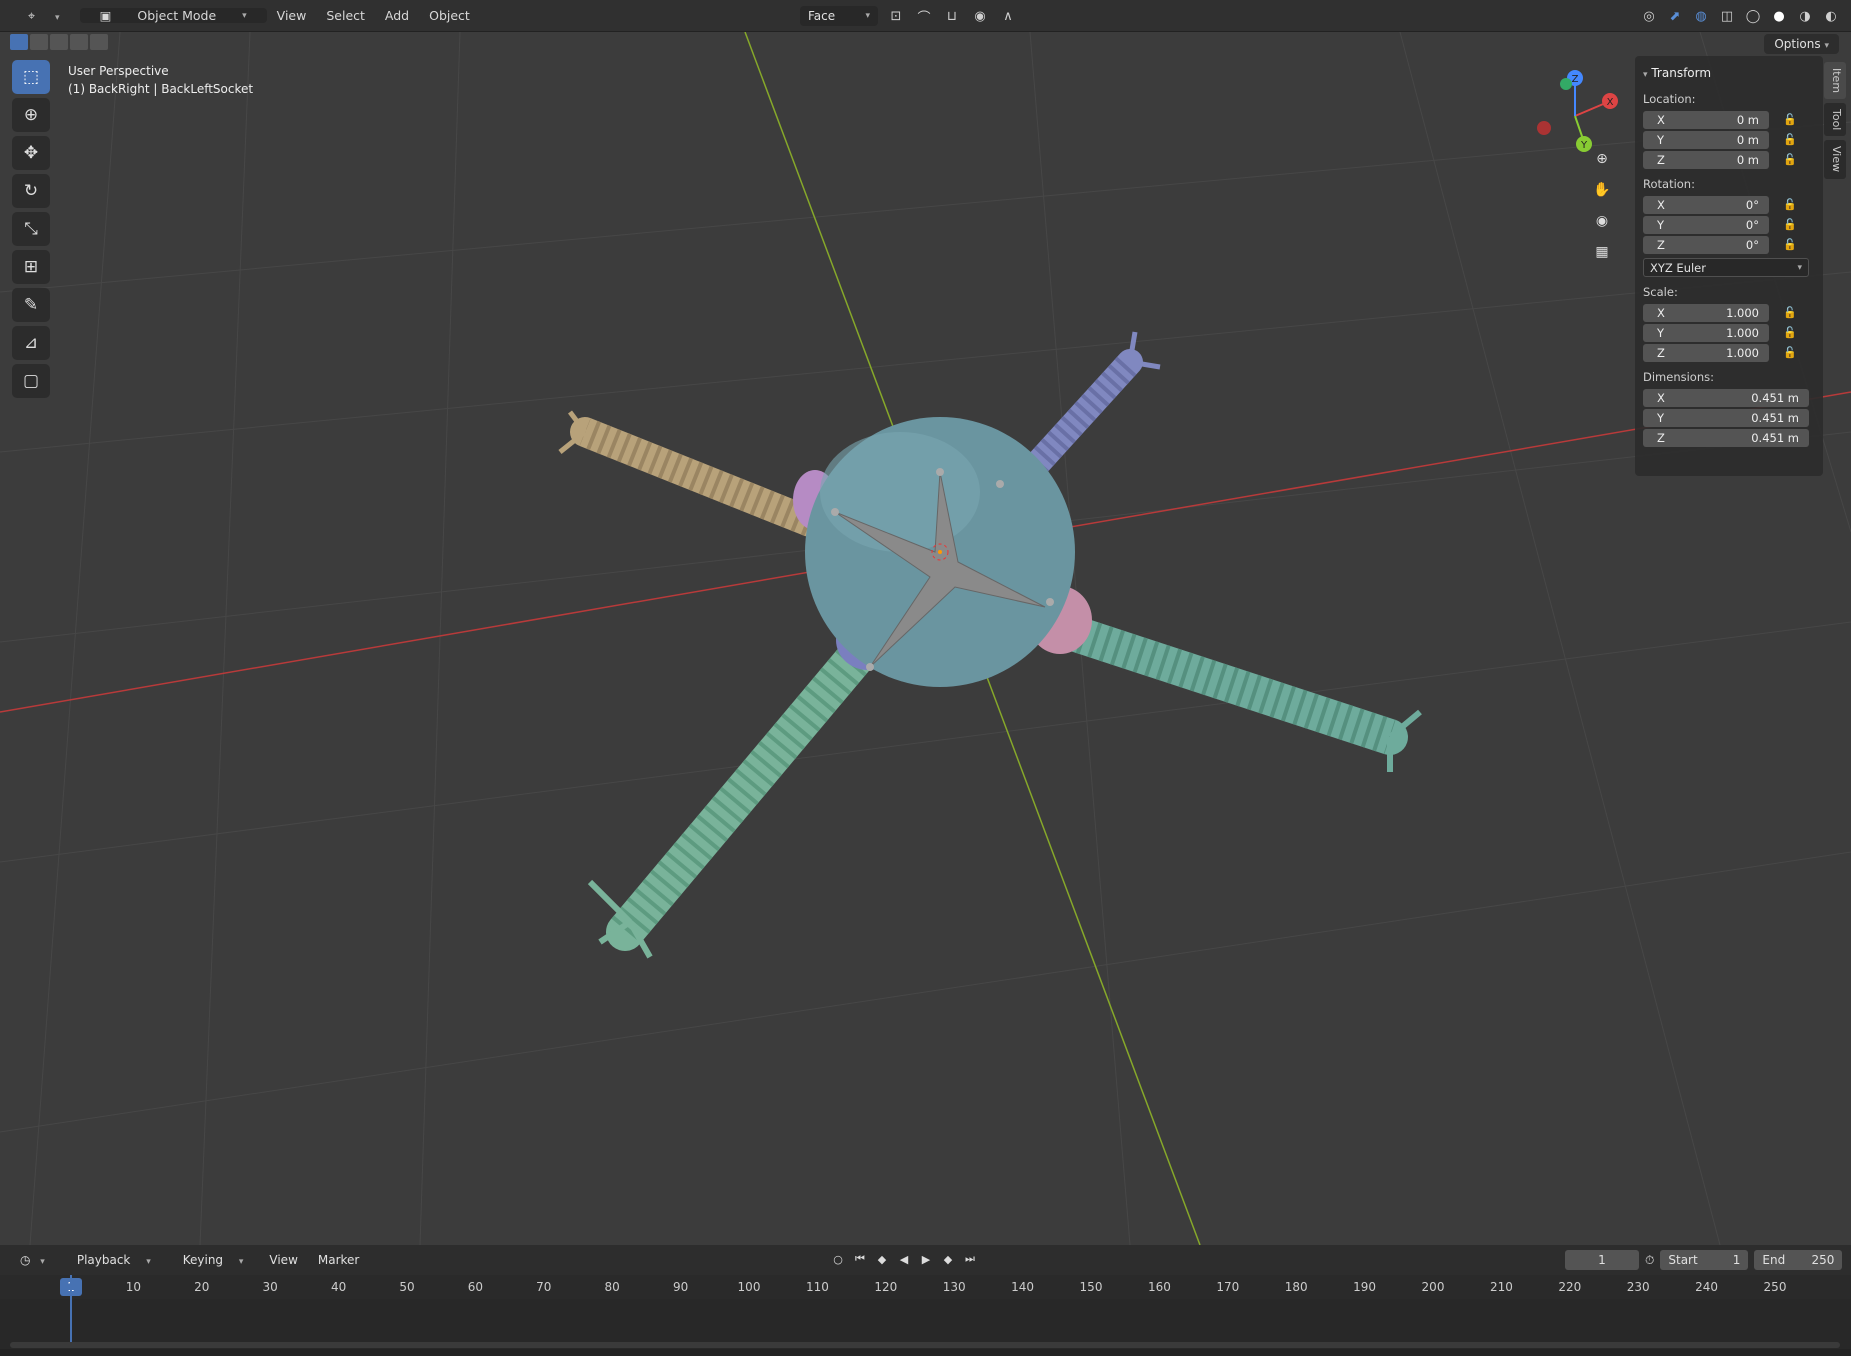  I want to click on menu-playback: Playback ▾, so click(114, 1260).